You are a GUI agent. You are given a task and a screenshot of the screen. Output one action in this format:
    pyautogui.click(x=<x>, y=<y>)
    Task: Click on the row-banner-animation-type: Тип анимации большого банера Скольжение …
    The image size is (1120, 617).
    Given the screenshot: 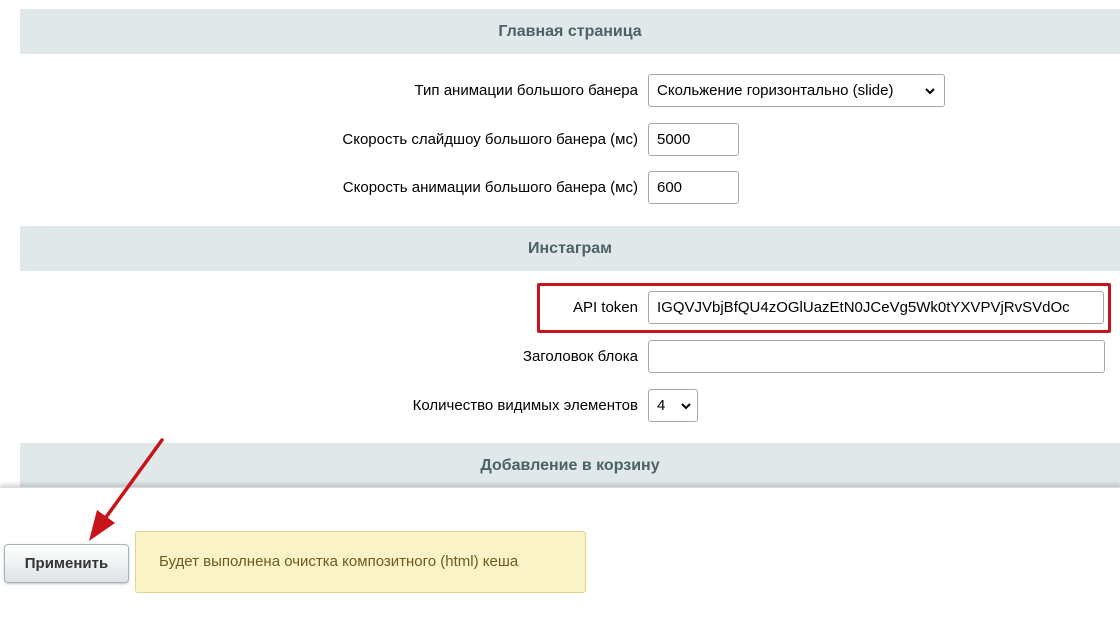 What is the action you would take?
    pyautogui.click(x=570, y=91)
    